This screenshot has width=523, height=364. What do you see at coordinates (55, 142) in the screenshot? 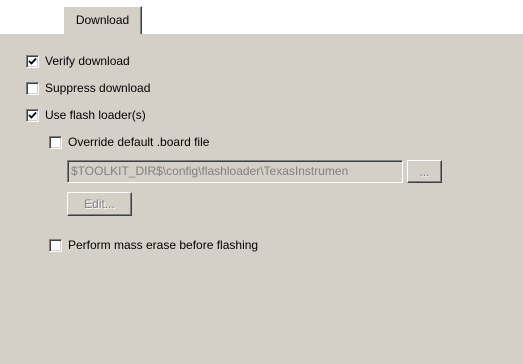
I see `override-board-file-checkbox` at bounding box center [55, 142].